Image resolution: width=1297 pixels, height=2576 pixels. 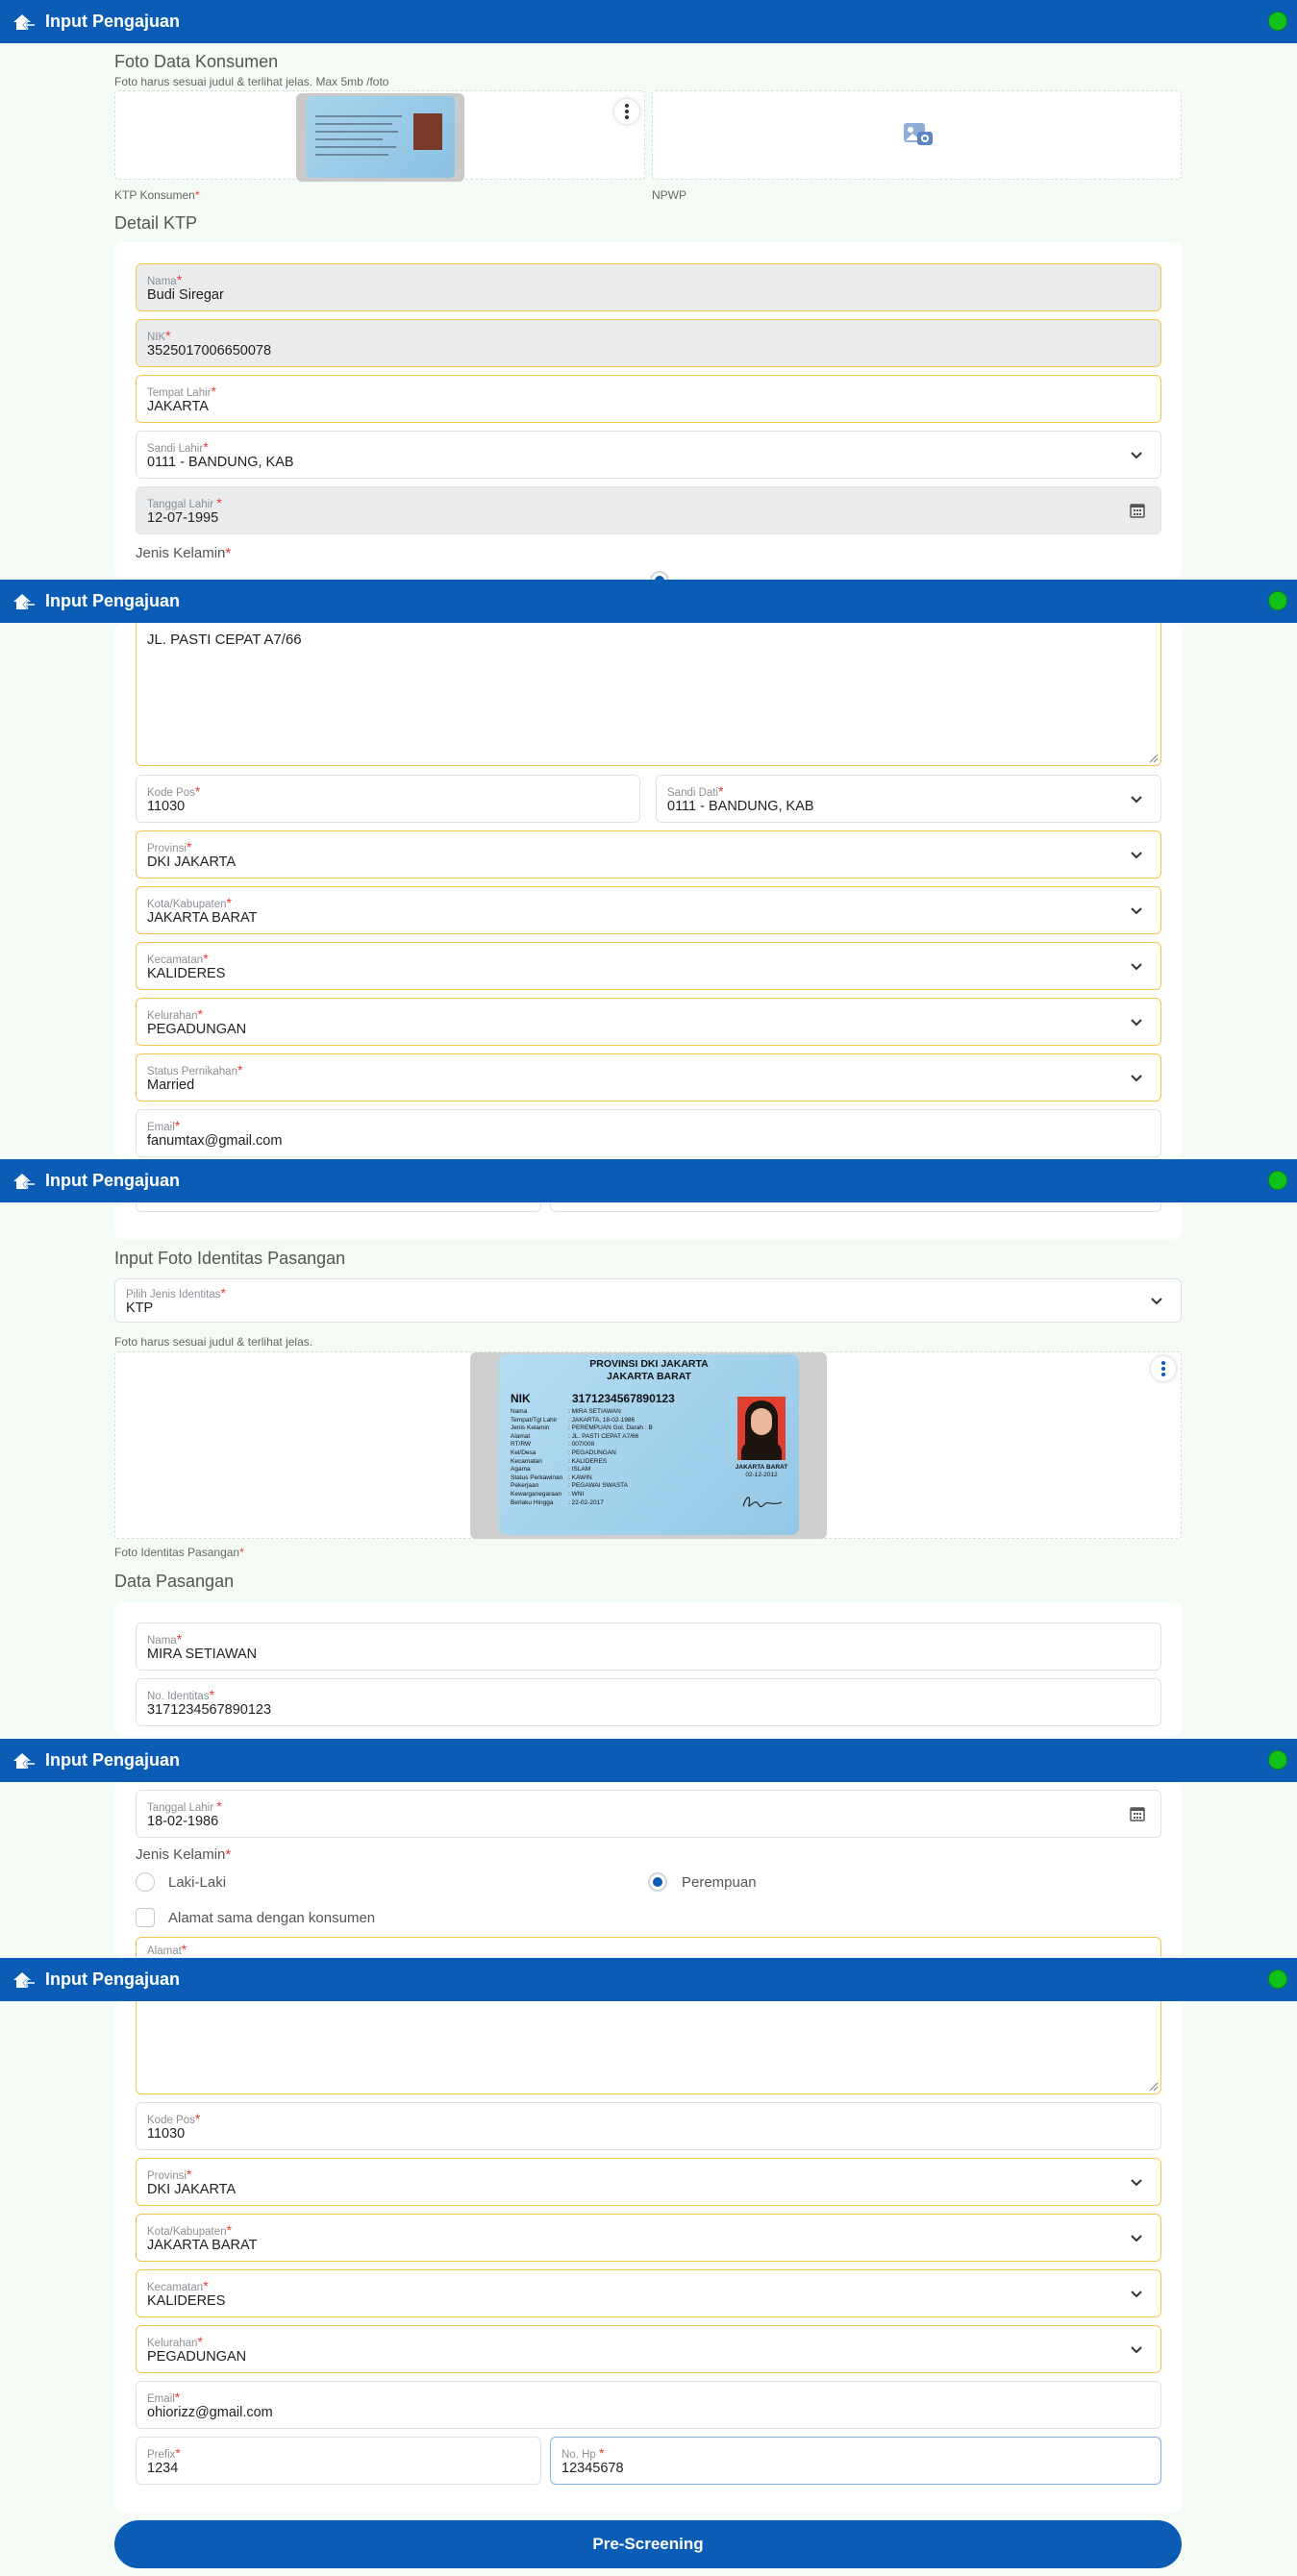 What do you see at coordinates (648, 1301) in the screenshot?
I see `jenis-identitas-select: Pilih Jenis Identitas* KTP` at bounding box center [648, 1301].